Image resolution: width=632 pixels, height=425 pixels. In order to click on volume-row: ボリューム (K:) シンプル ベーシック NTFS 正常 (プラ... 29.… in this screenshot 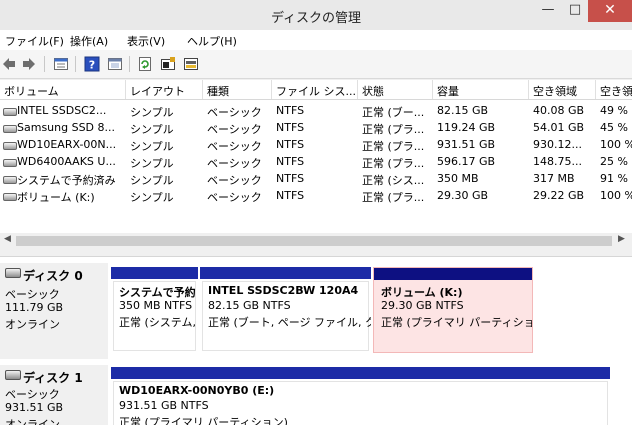, I will do `click(316, 195)`.